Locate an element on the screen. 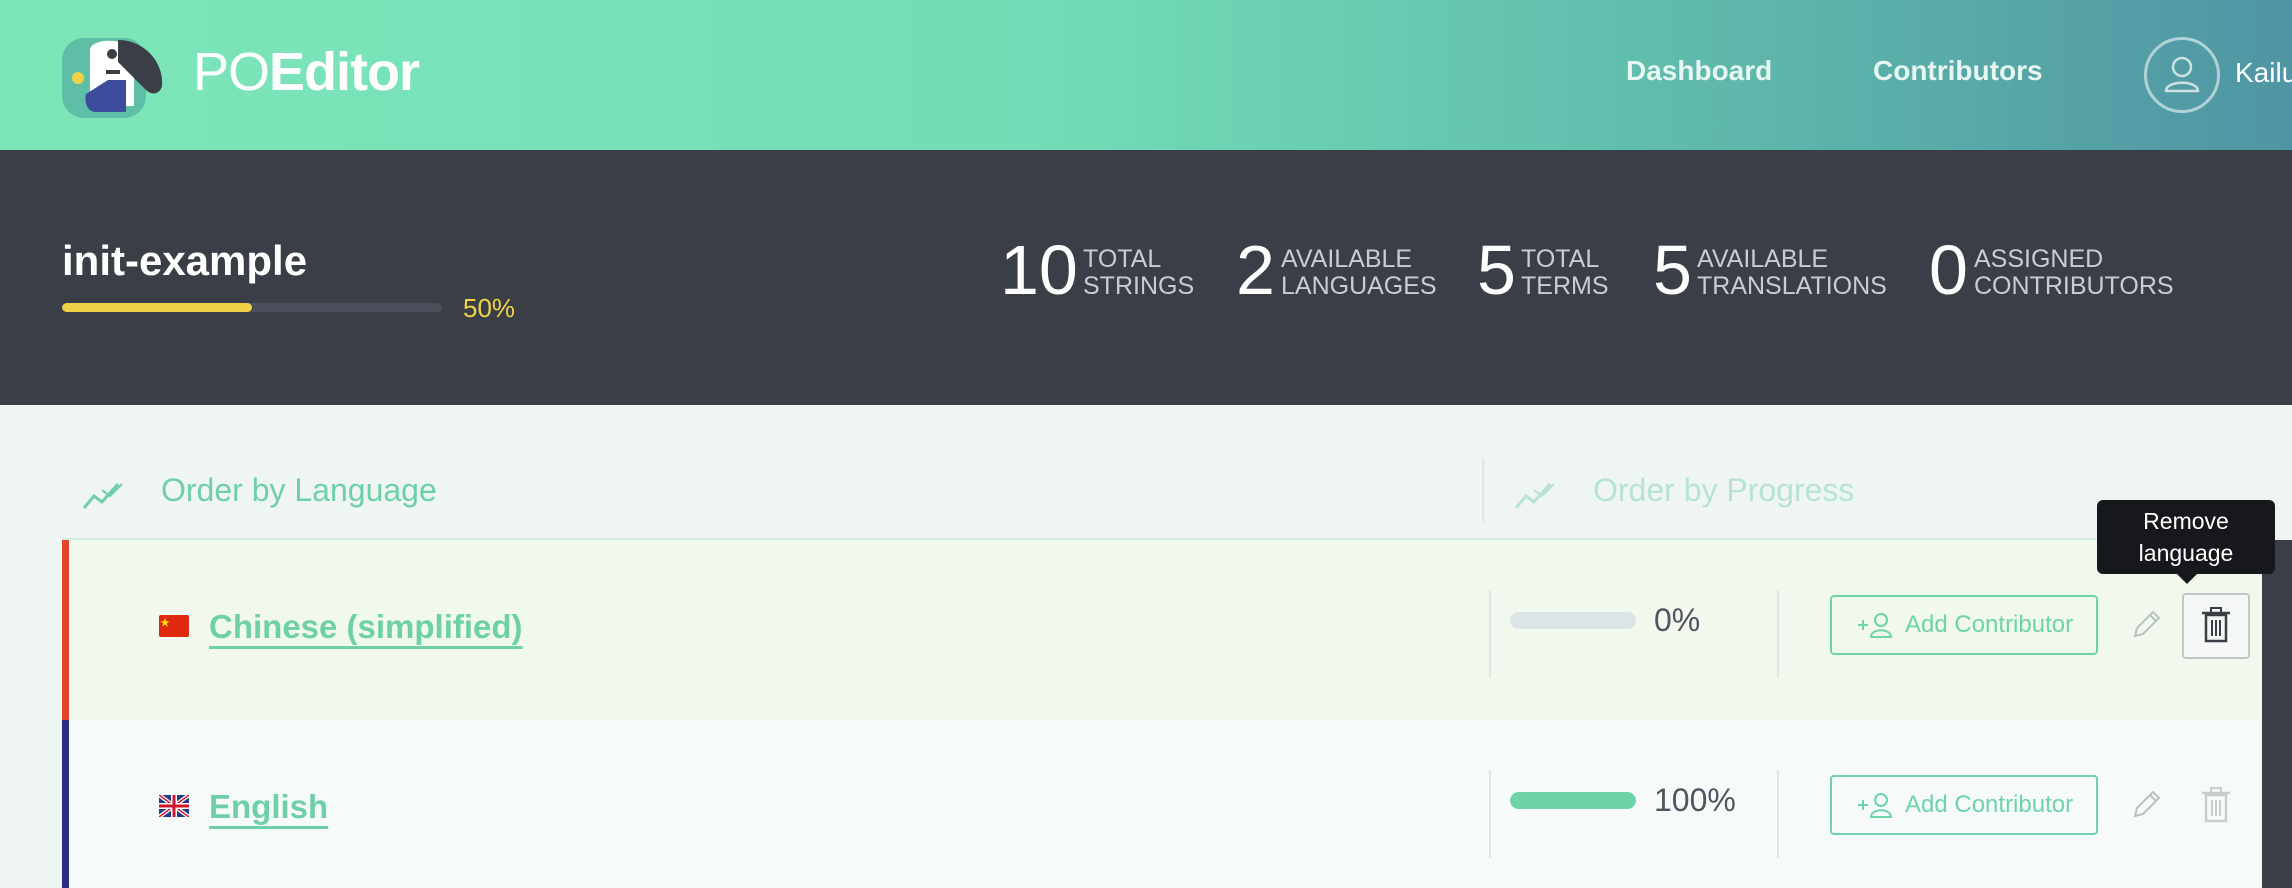  poeditor-logo-icon is located at coordinates (114, 76).